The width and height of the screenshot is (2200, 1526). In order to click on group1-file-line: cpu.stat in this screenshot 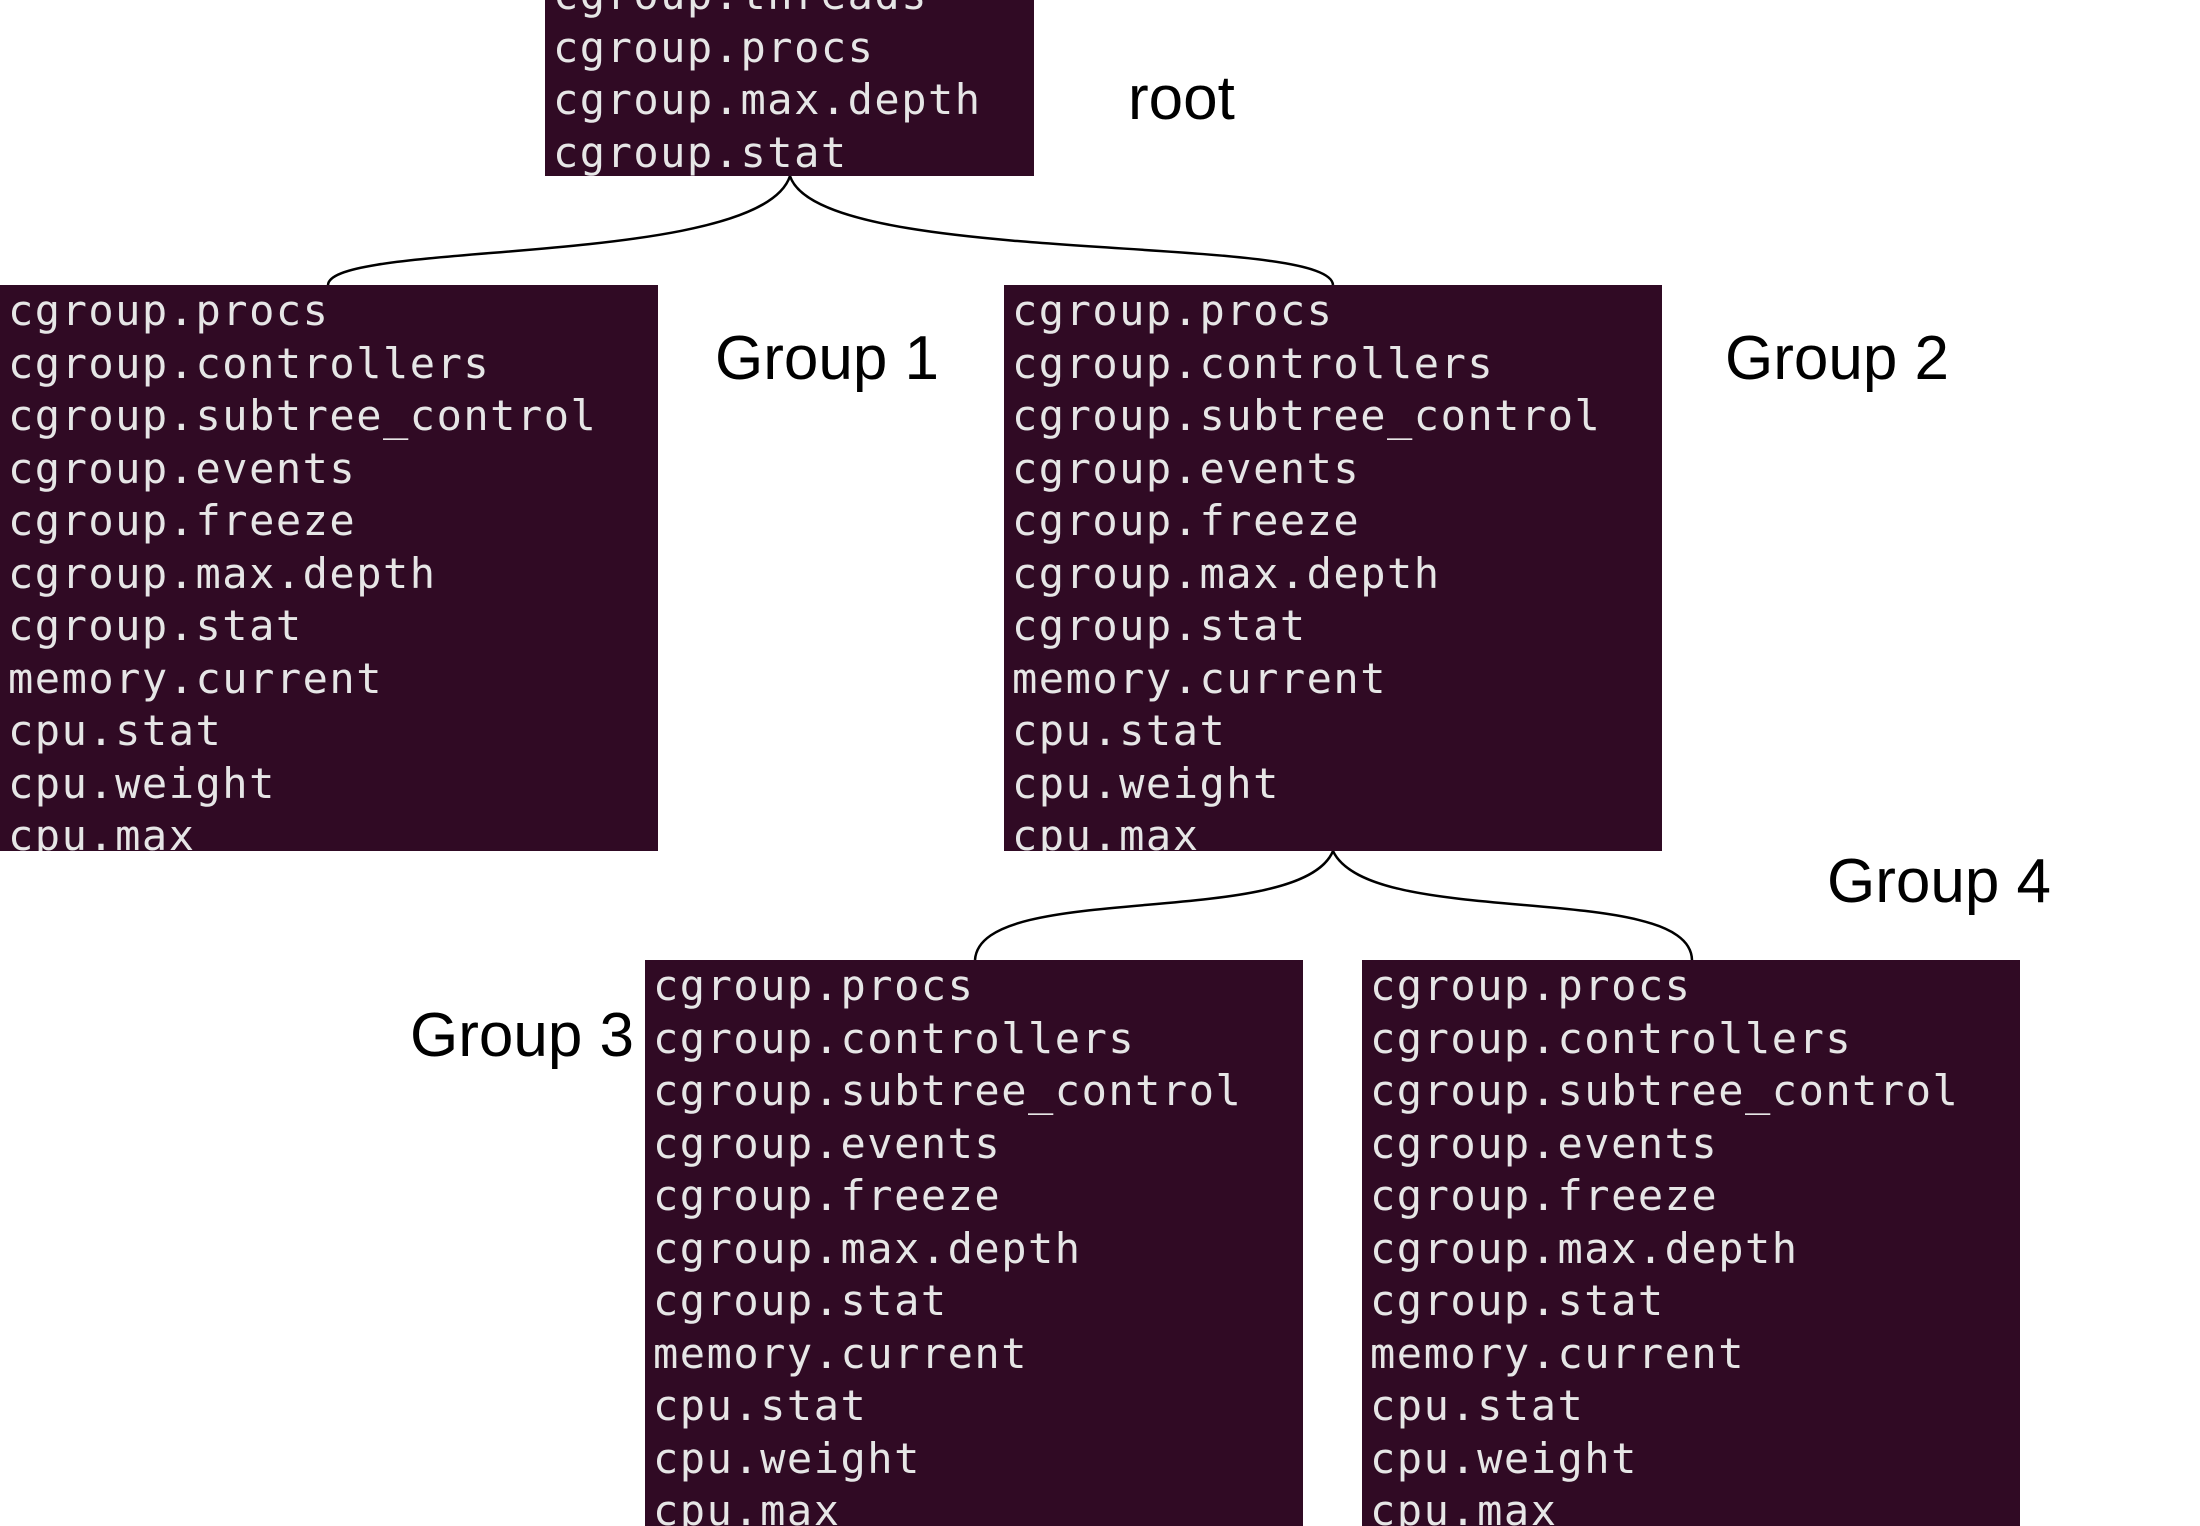, I will do `click(115, 730)`.